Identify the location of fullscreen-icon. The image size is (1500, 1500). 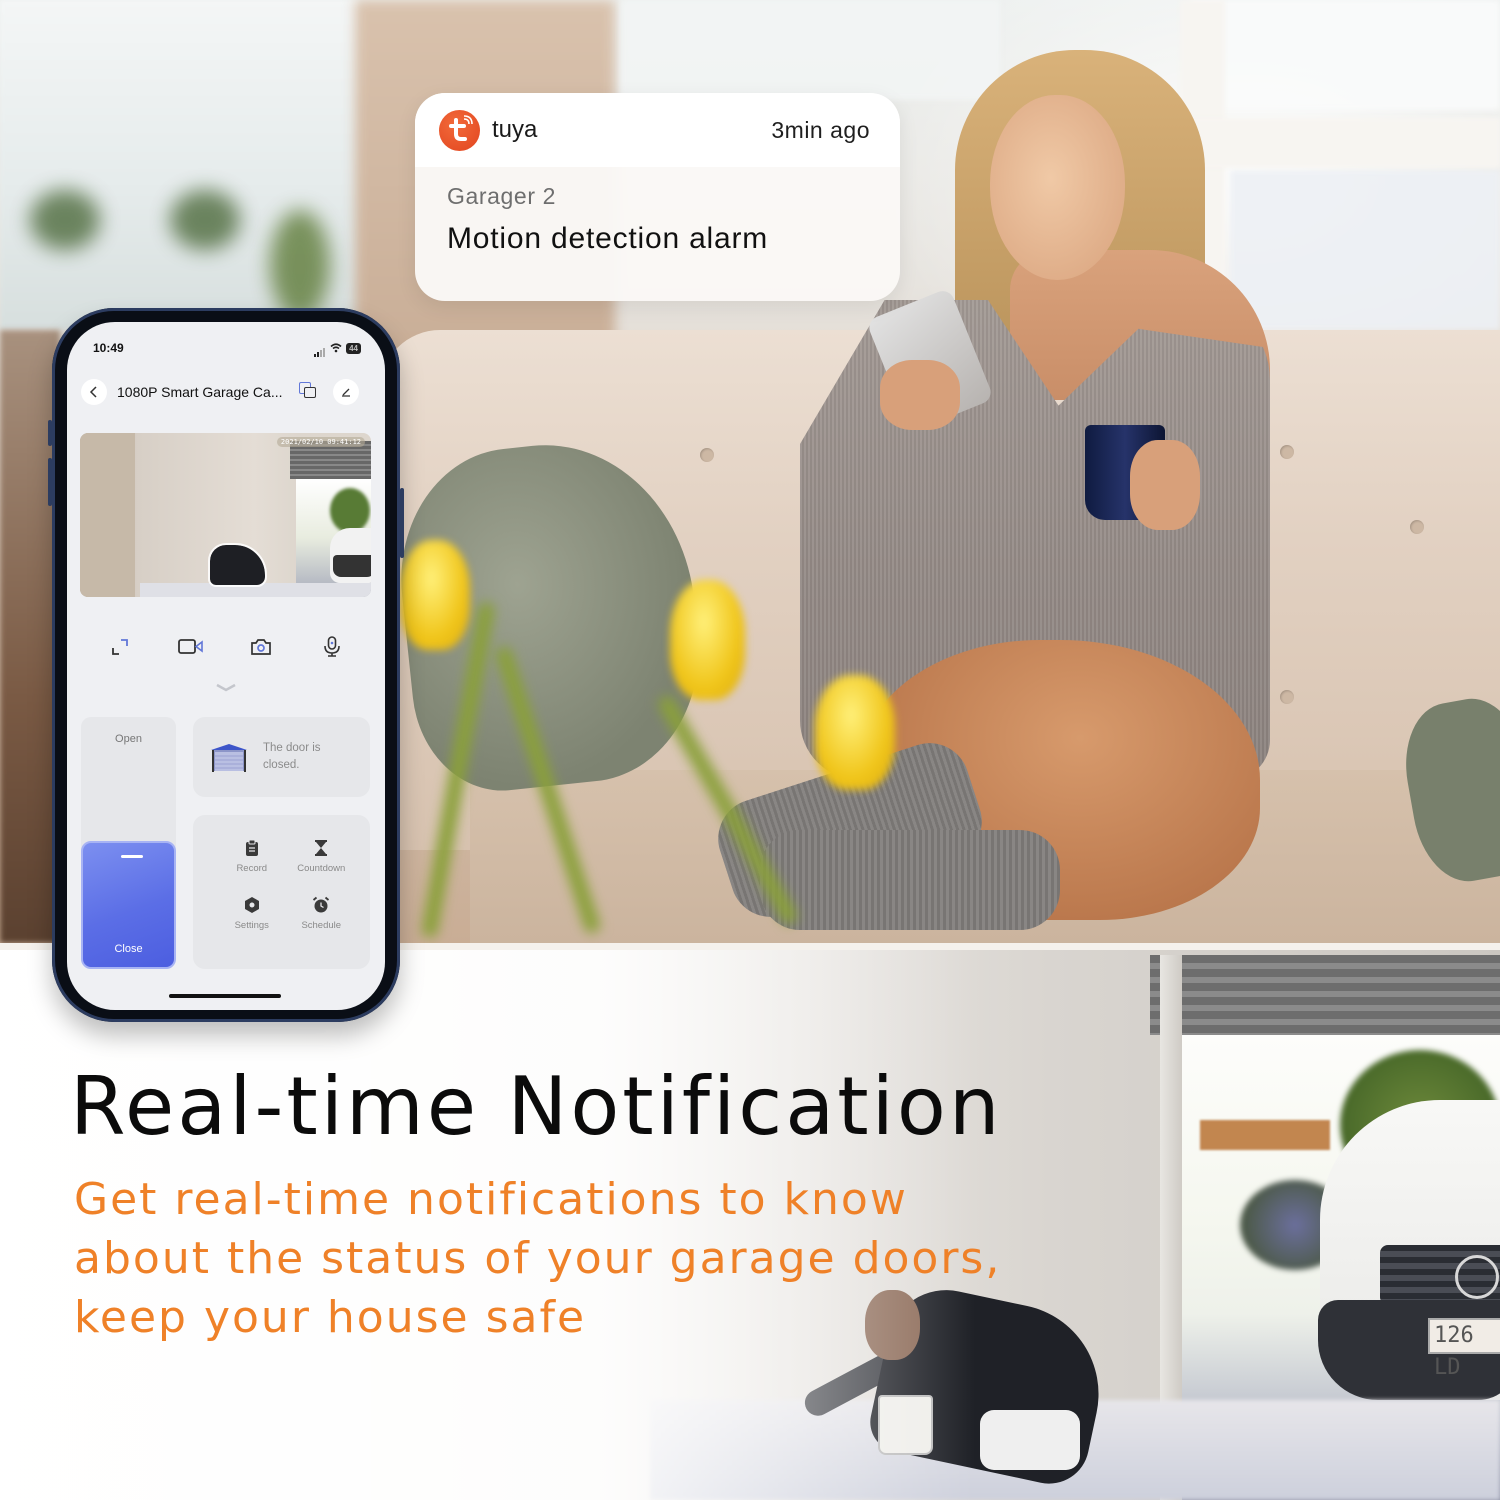
(120, 647).